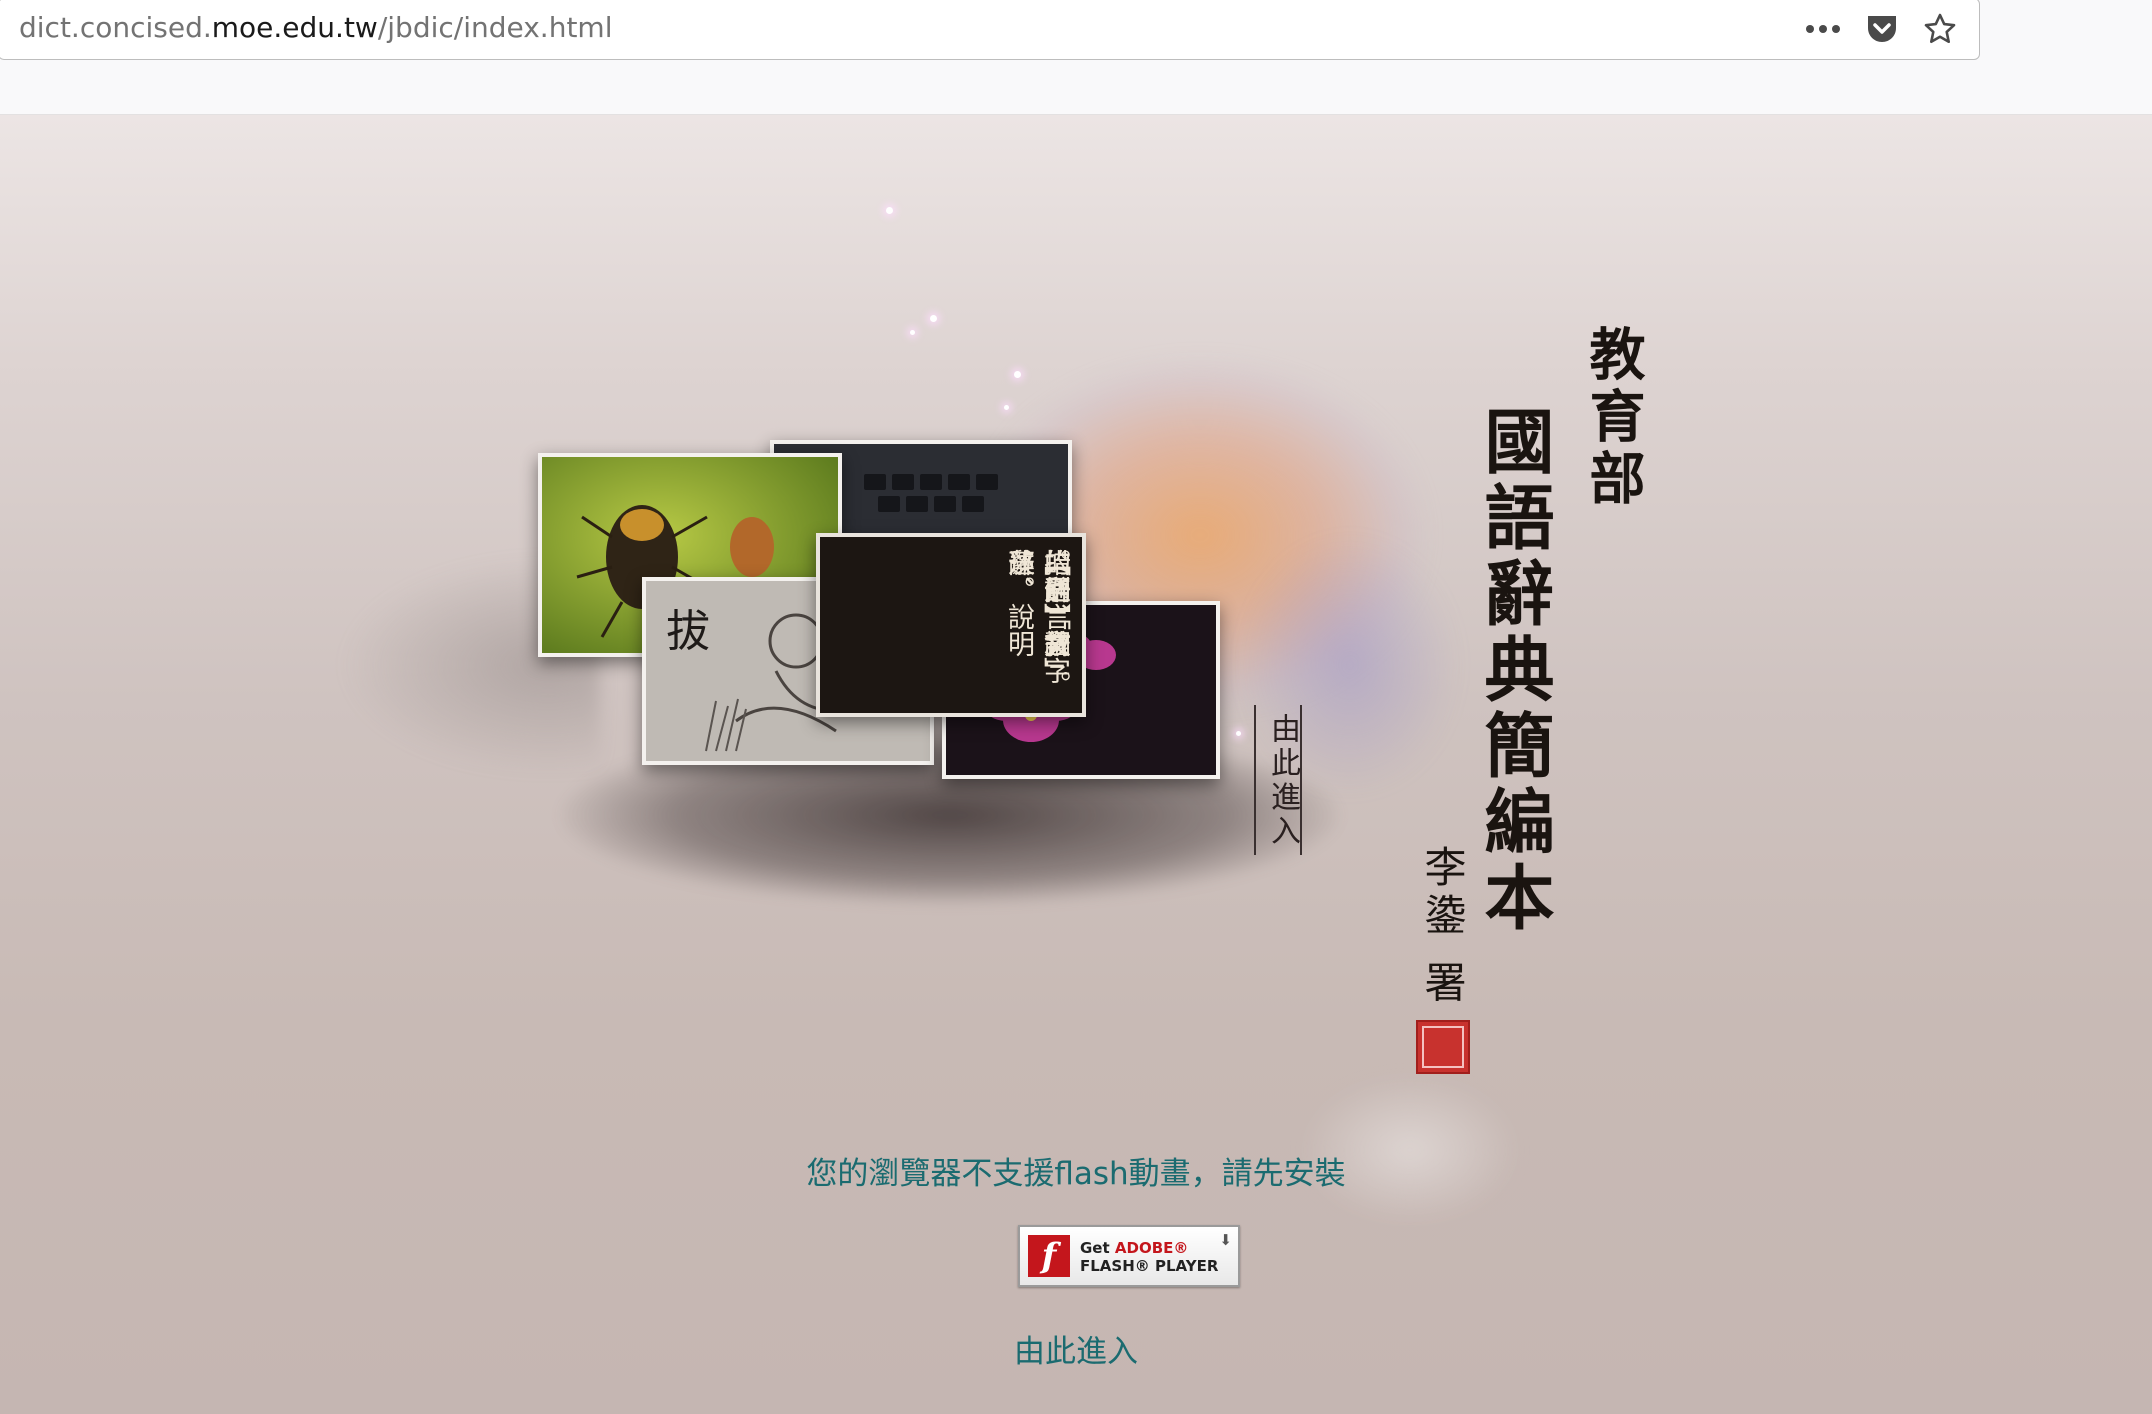 The height and width of the screenshot is (1414, 2152). Describe the element at coordinates (1095, 1248) in the screenshot. I see `flash-get-label: Get` at that location.